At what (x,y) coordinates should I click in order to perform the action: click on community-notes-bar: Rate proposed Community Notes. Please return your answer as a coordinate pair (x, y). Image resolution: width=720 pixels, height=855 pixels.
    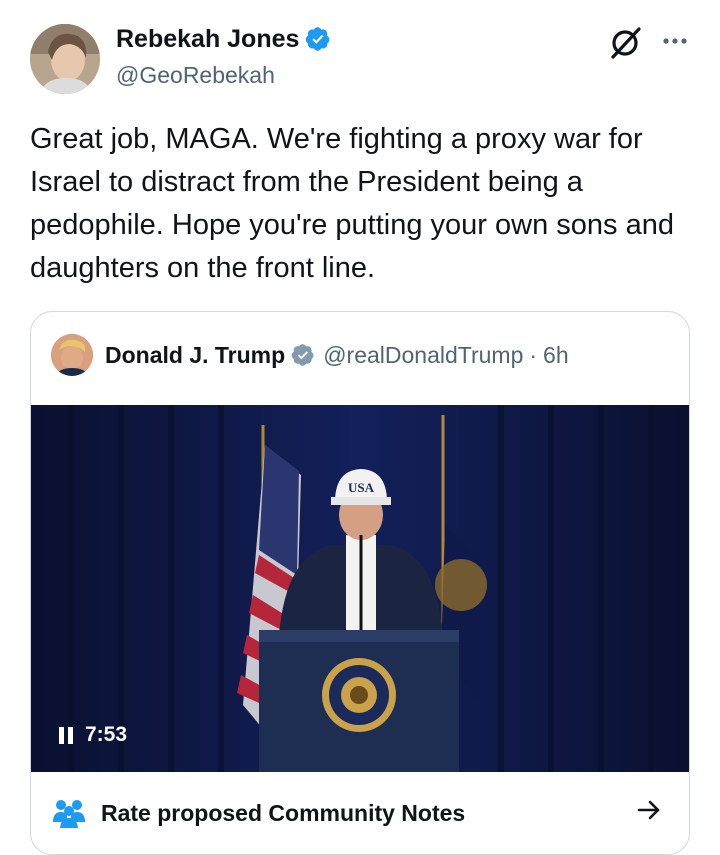
    Looking at the image, I should click on (360, 813).